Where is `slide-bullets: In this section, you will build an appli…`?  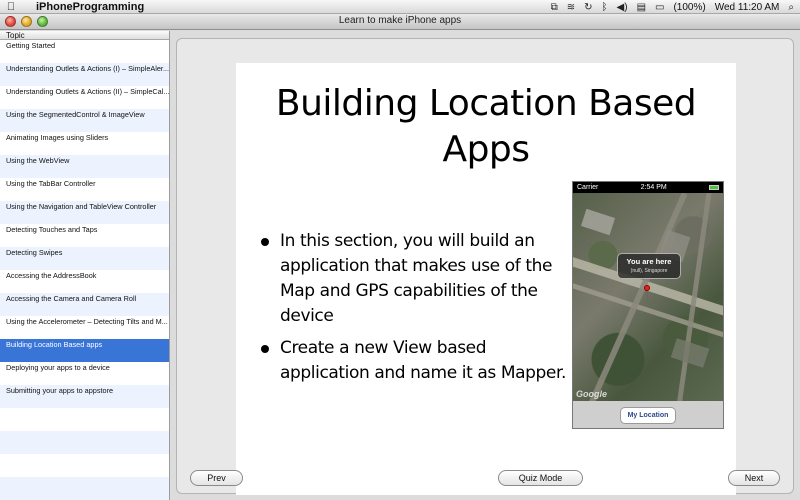
slide-bullets: In this section, you will build an appli… is located at coordinates (418, 311).